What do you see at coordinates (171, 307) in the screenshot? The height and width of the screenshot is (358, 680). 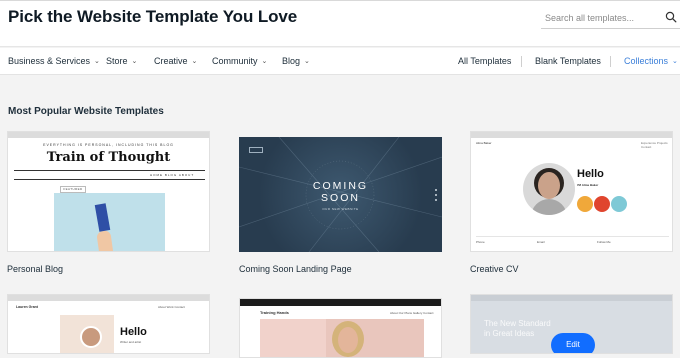 I see `preview-links: About Work Contact` at bounding box center [171, 307].